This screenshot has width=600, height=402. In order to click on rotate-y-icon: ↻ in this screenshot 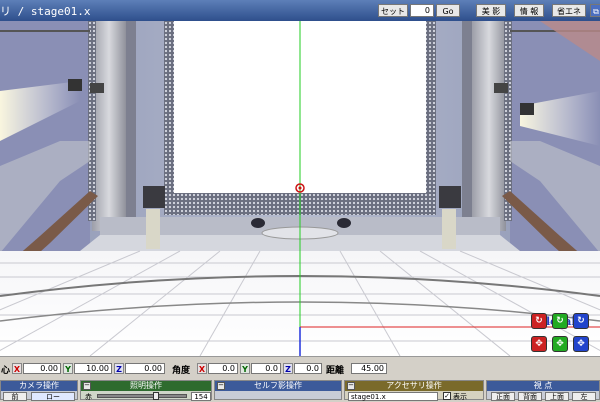, I will do `click(560, 321)`.